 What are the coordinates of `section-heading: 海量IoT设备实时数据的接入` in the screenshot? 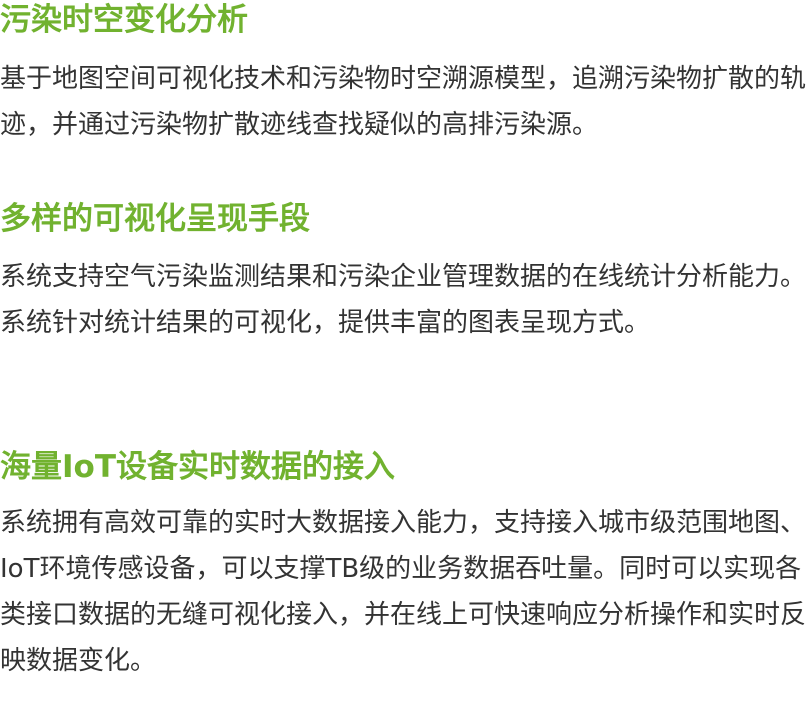 It's located at (197, 467).